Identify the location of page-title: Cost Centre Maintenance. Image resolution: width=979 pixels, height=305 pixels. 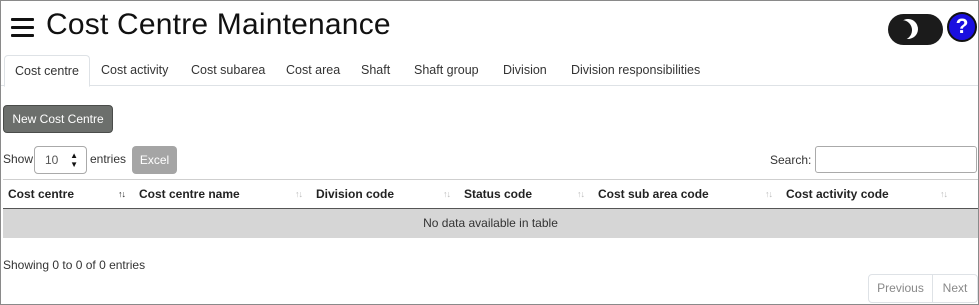
(218, 24).